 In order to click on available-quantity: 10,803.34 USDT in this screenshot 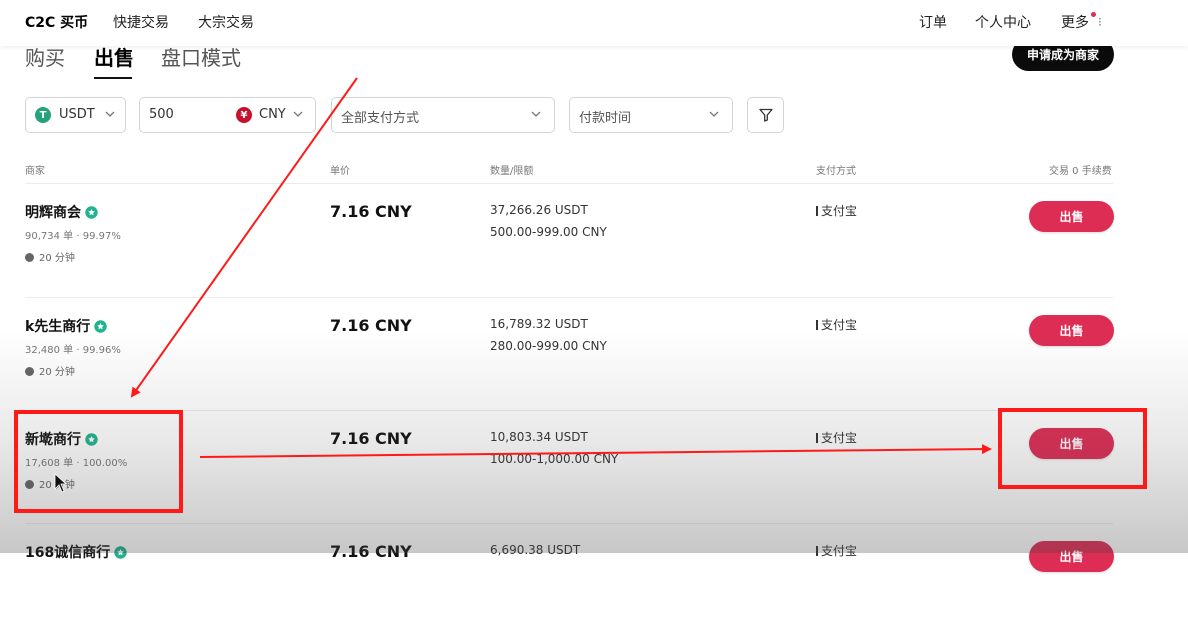, I will do `click(539, 437)`.